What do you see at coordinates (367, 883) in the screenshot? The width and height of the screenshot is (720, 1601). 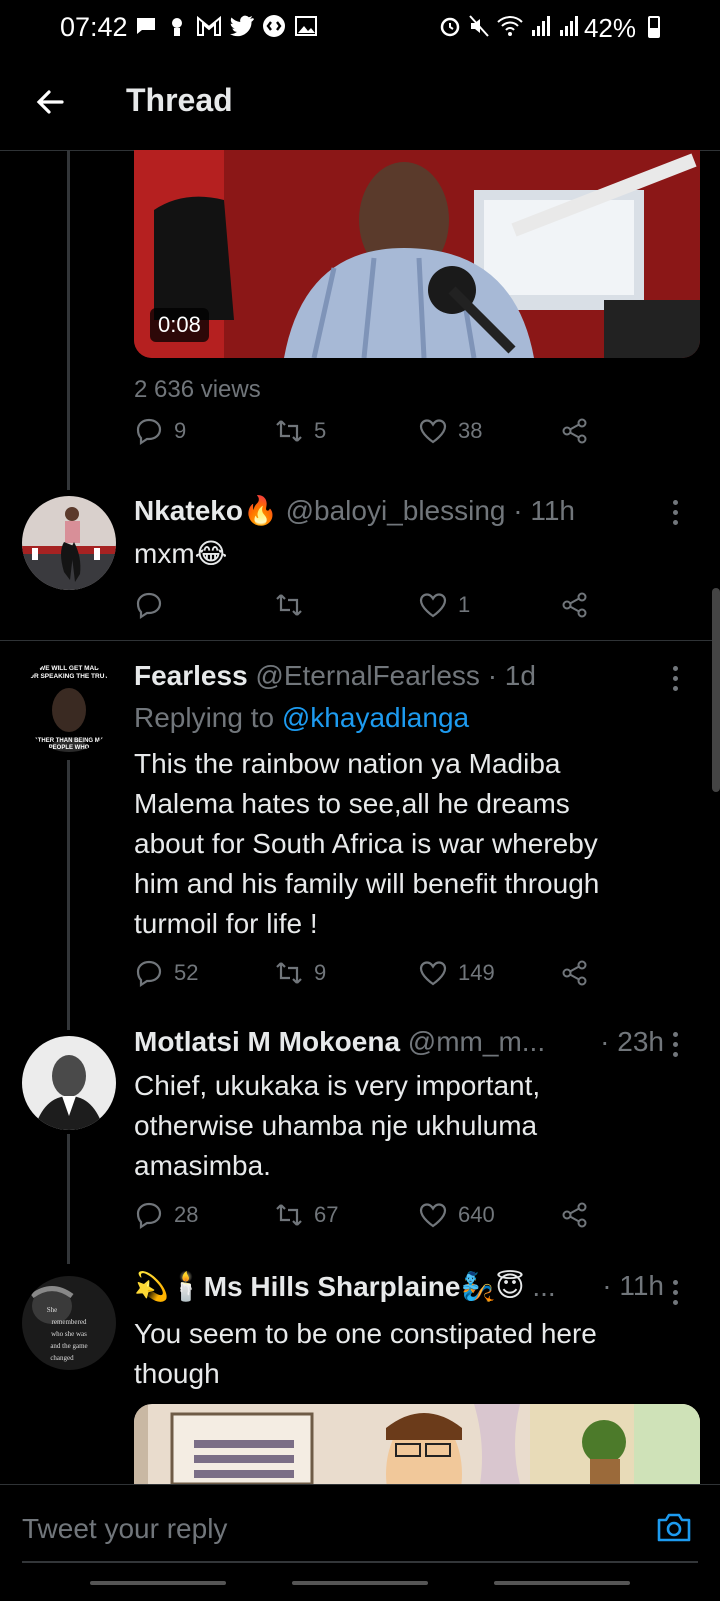 I see `tweet-text-line: him and his family will benefit through` at bounding box center [367, 883].